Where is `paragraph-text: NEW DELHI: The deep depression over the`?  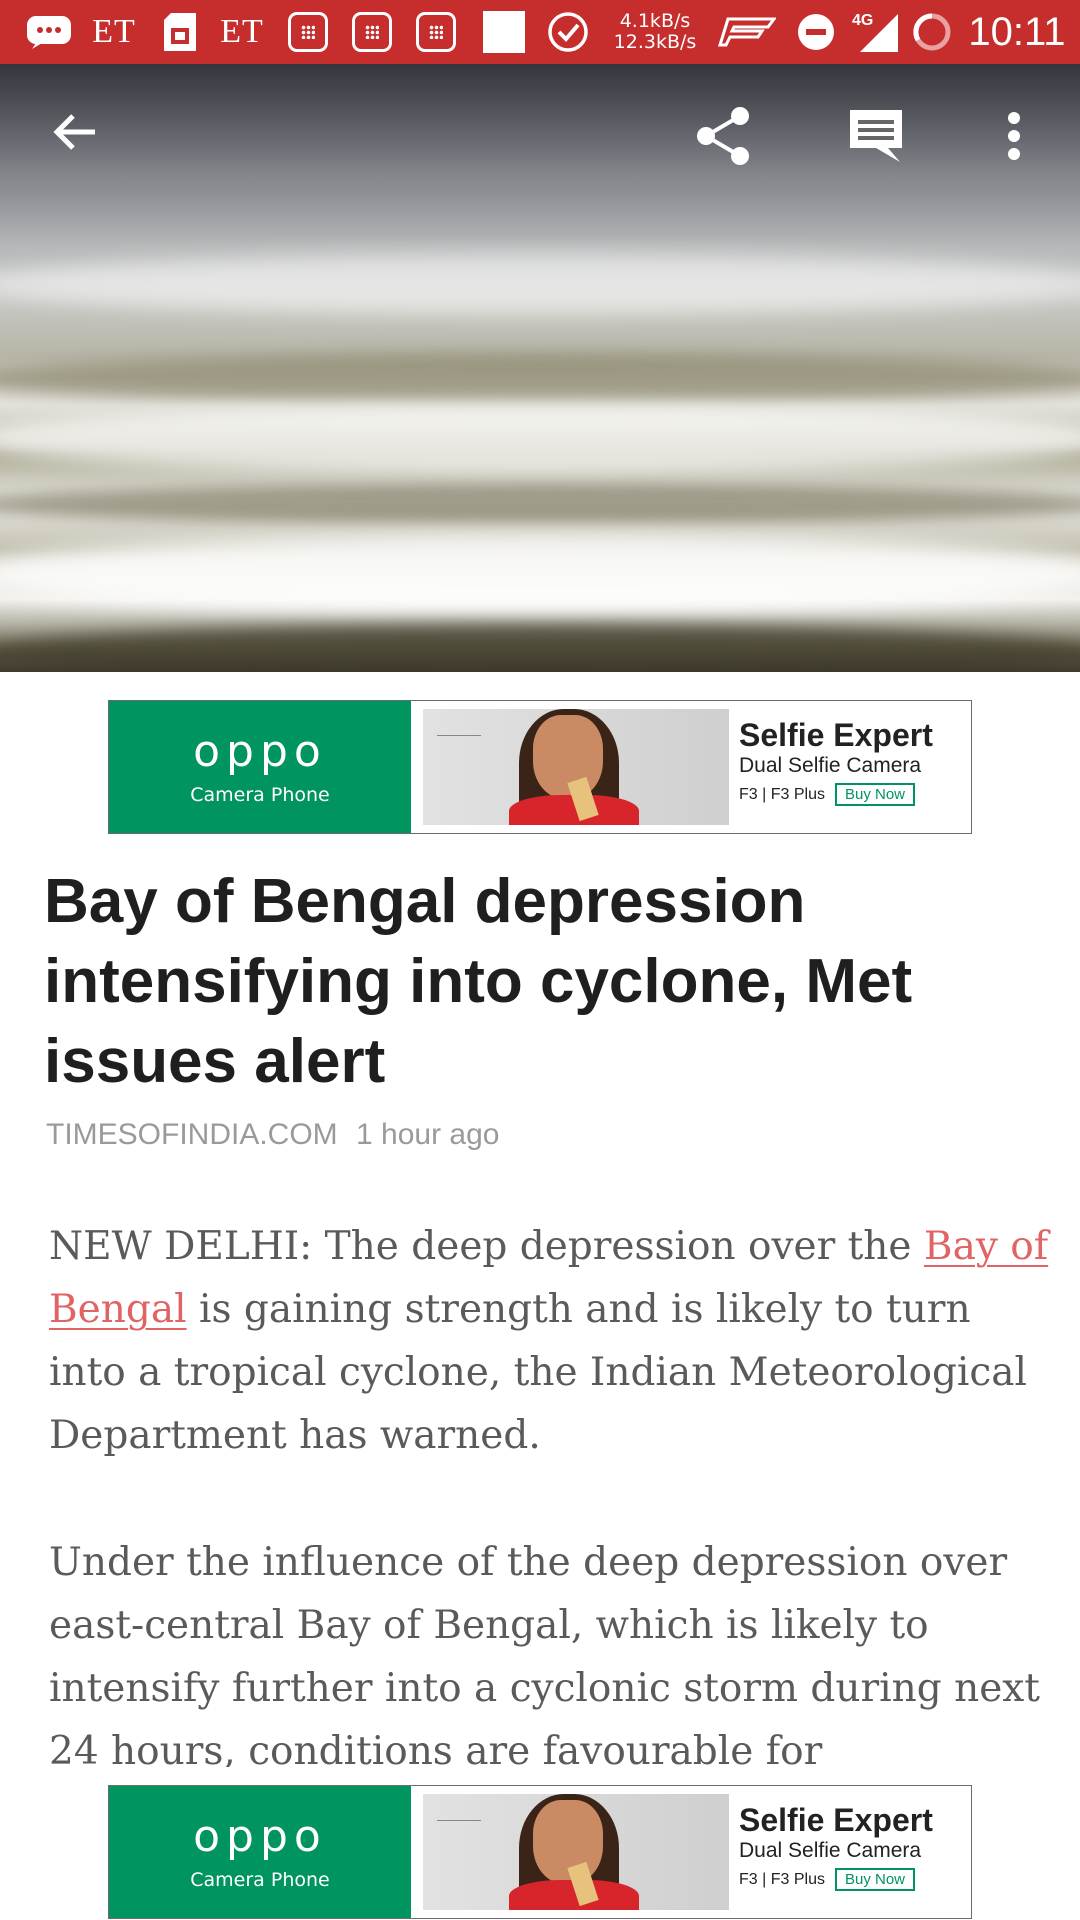
paragraph-text: NEW DELHI: The deep depression over the is located at coordinates (480, 1246).